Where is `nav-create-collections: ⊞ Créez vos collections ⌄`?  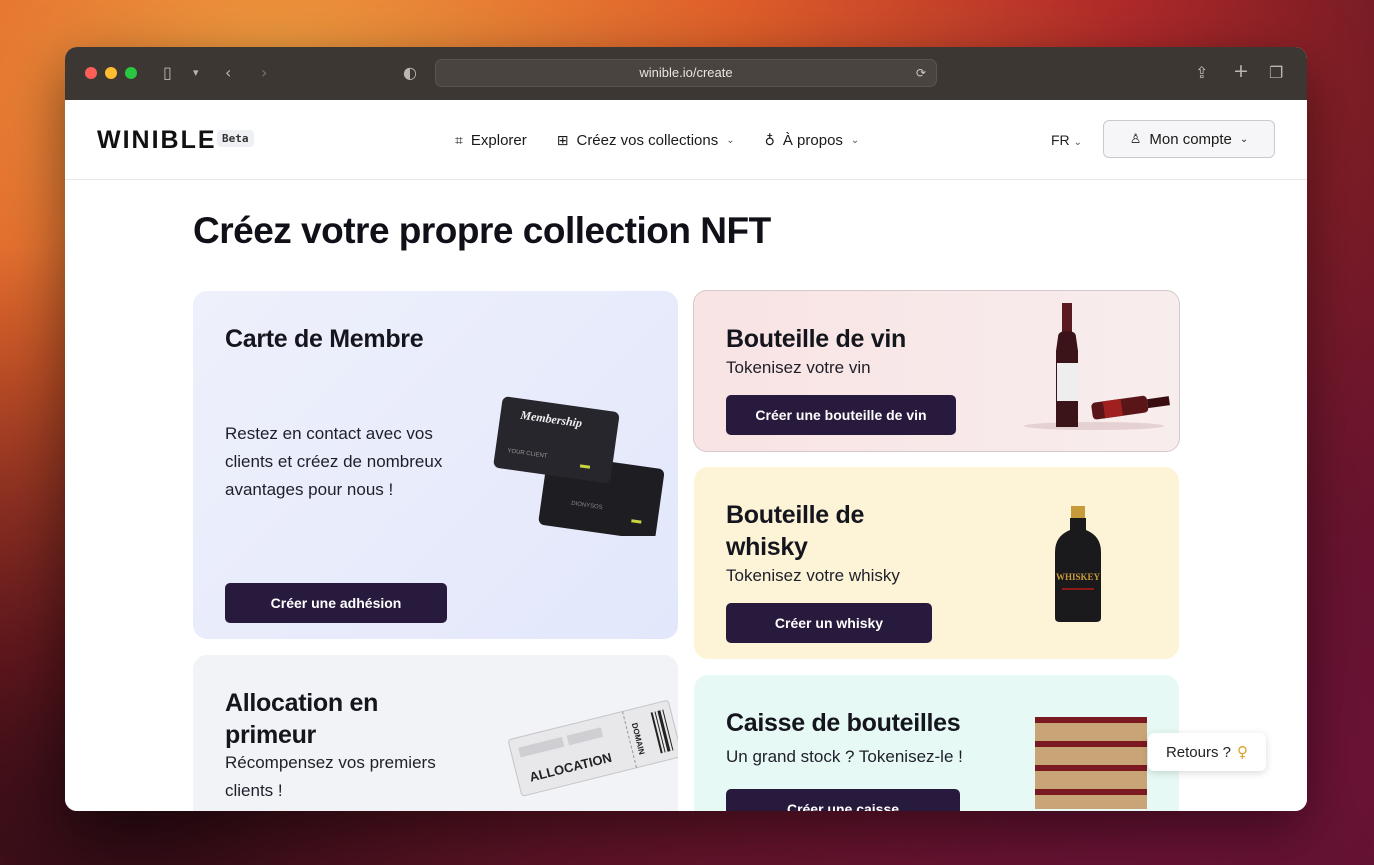
nav-create-collections: ⊞ Créez vos collections ⌄ is located at coordinates (646, 140).